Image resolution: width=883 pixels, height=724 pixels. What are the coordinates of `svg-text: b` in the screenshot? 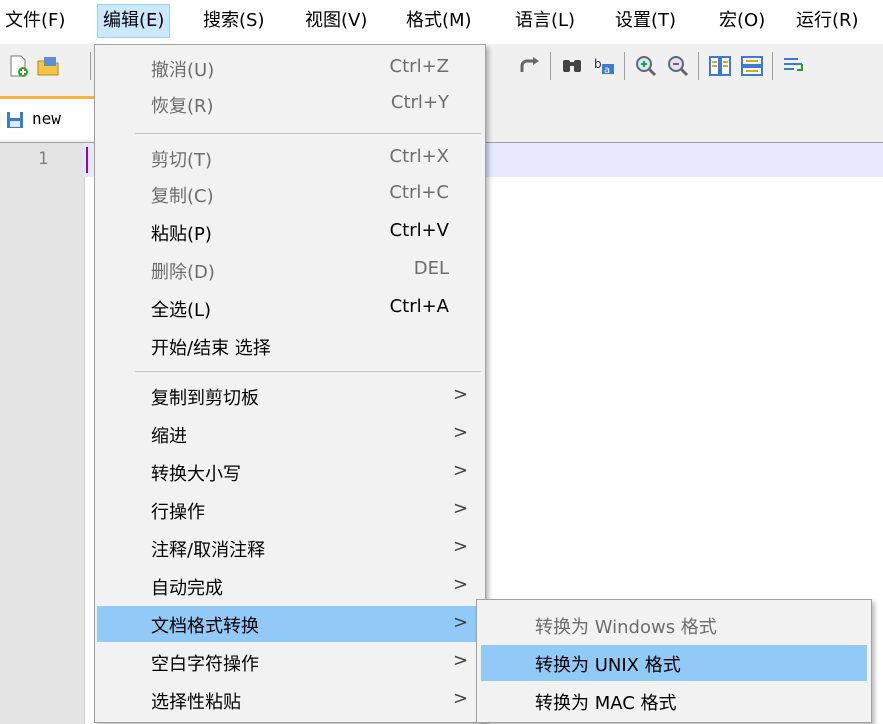 It's located at (598, 64).